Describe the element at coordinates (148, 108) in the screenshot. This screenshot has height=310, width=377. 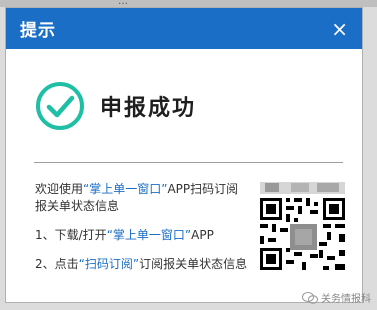
I see `status-message: 申报成功` at that location.